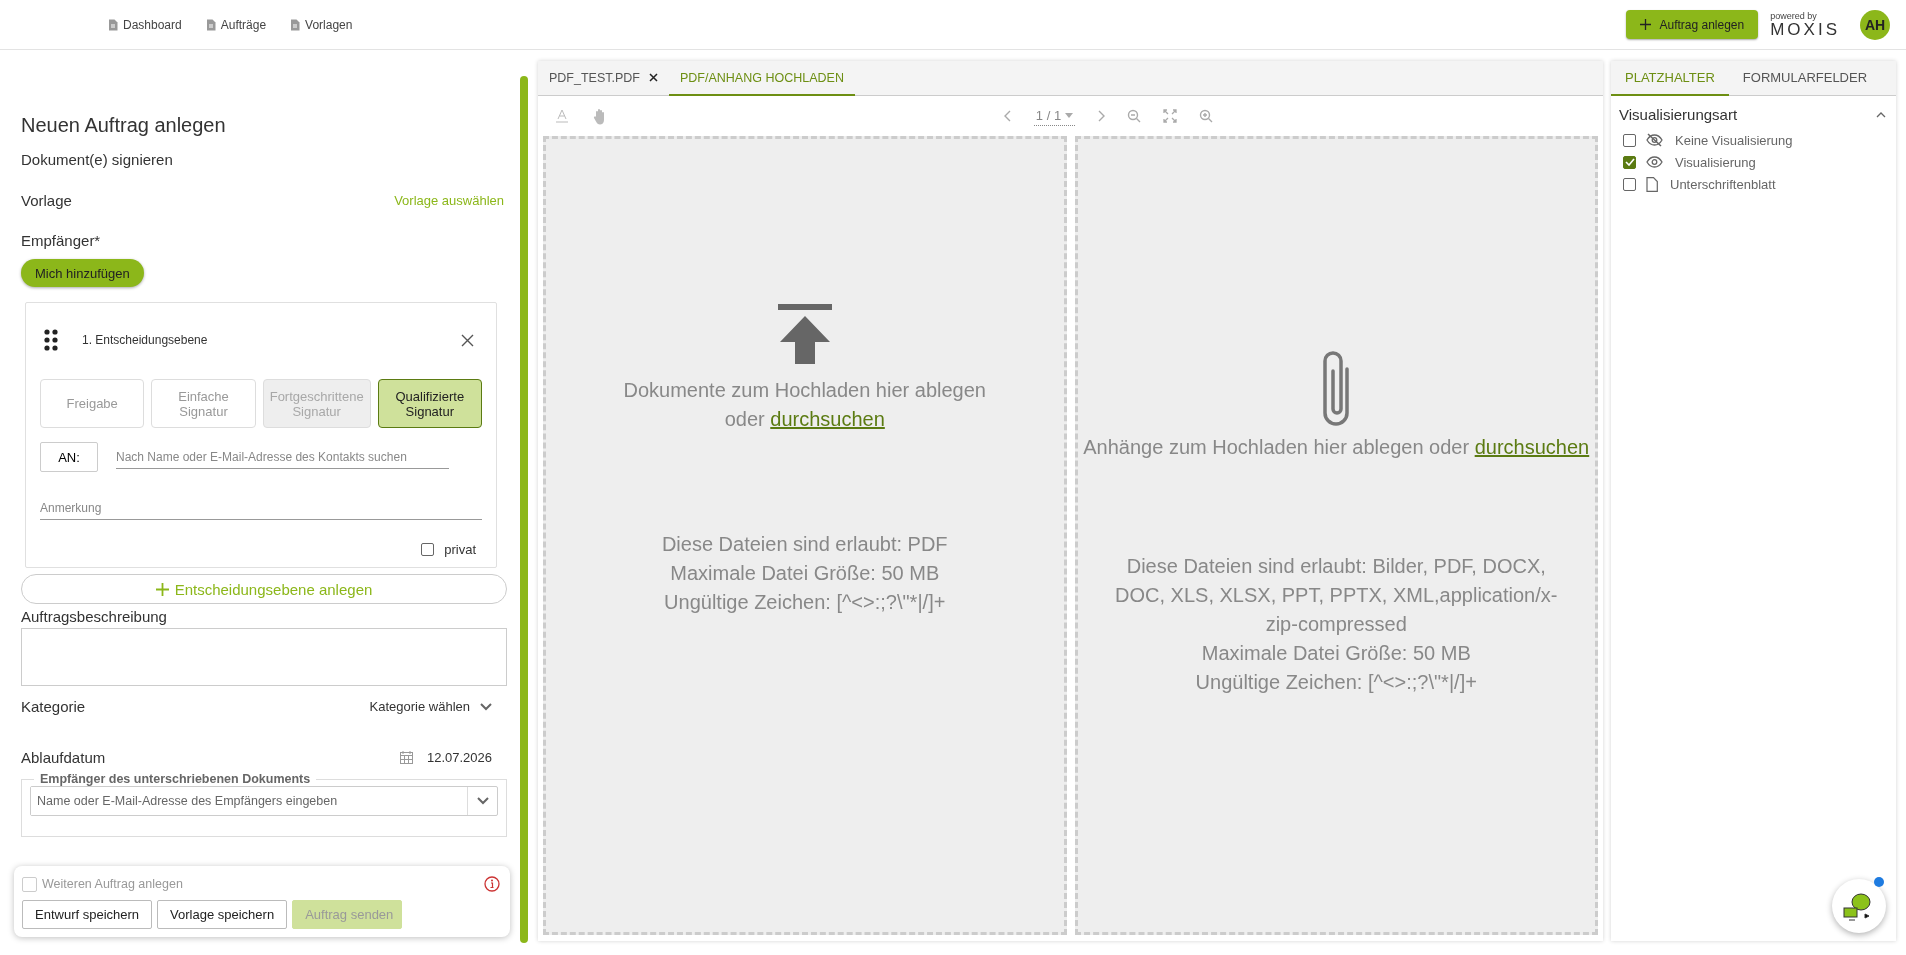 Image resolution: width=1906 pixels, height=955 pixels. Describe the element at coordinates (1654, 162) in the screenshot. I see `eye-icon` at that location.